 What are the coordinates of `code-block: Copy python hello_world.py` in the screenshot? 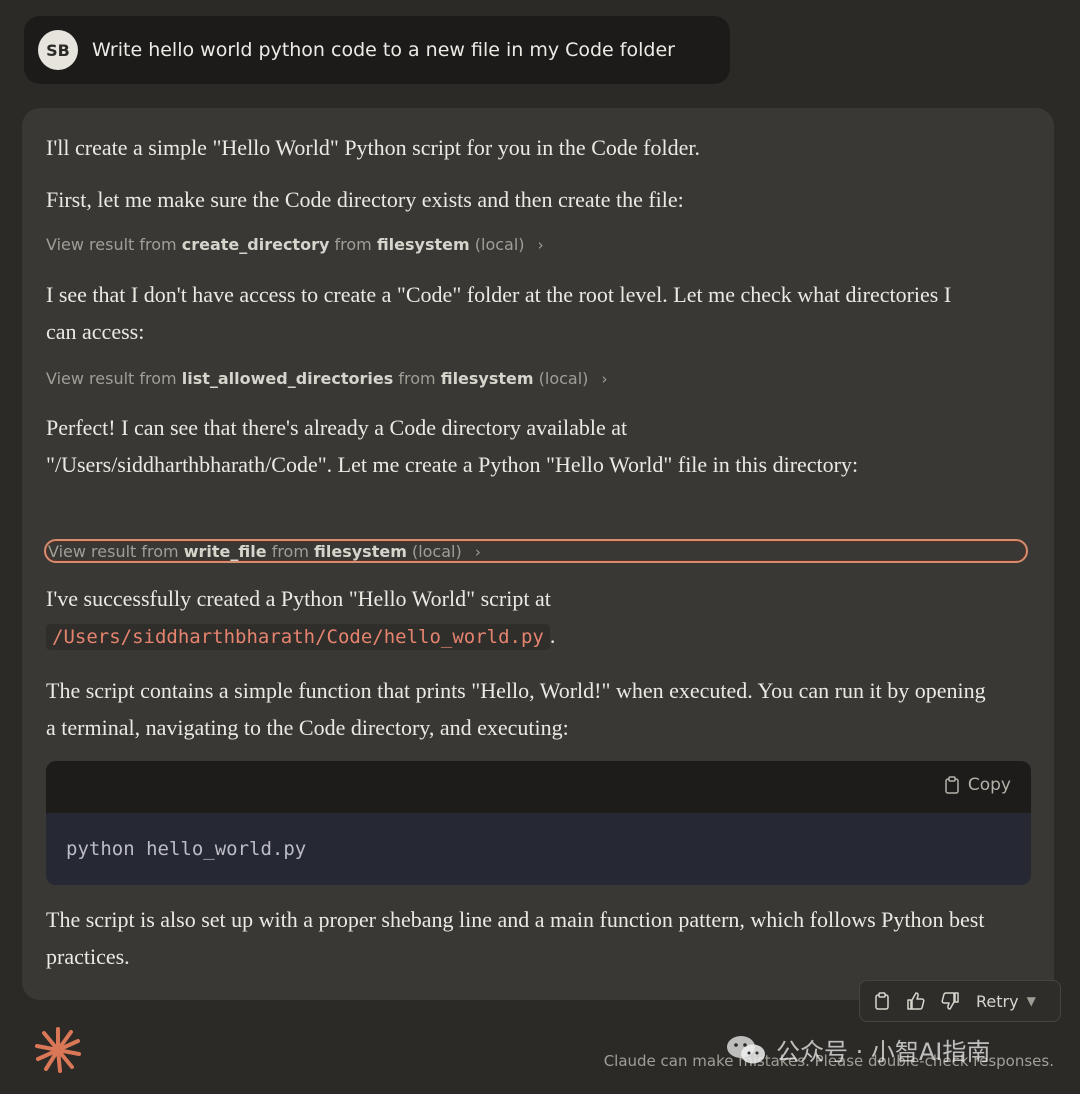 It's located at (538, 823).